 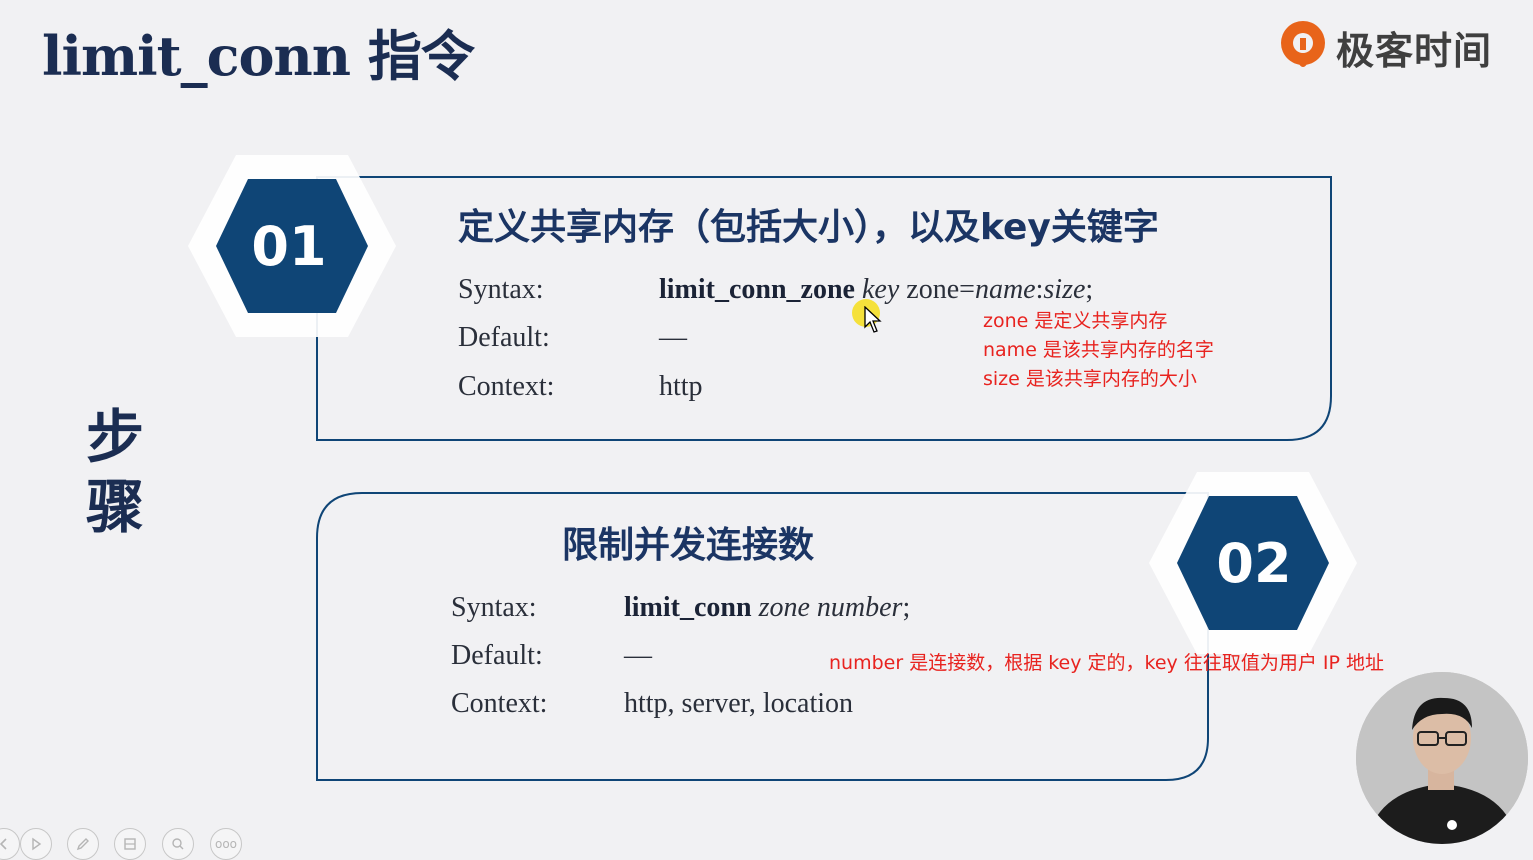 What do you see at coordinates (757, 289) in the screenshot?
I see `step1-syntax-keyword: limit_conn_zone` at bounding box center [757, 289].